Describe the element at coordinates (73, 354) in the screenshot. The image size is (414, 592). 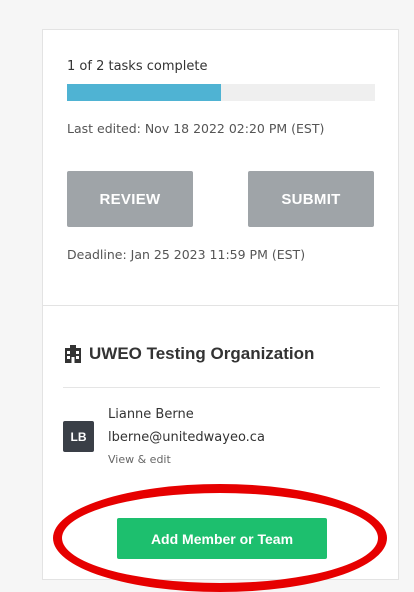
I see `building-icon` at that location.